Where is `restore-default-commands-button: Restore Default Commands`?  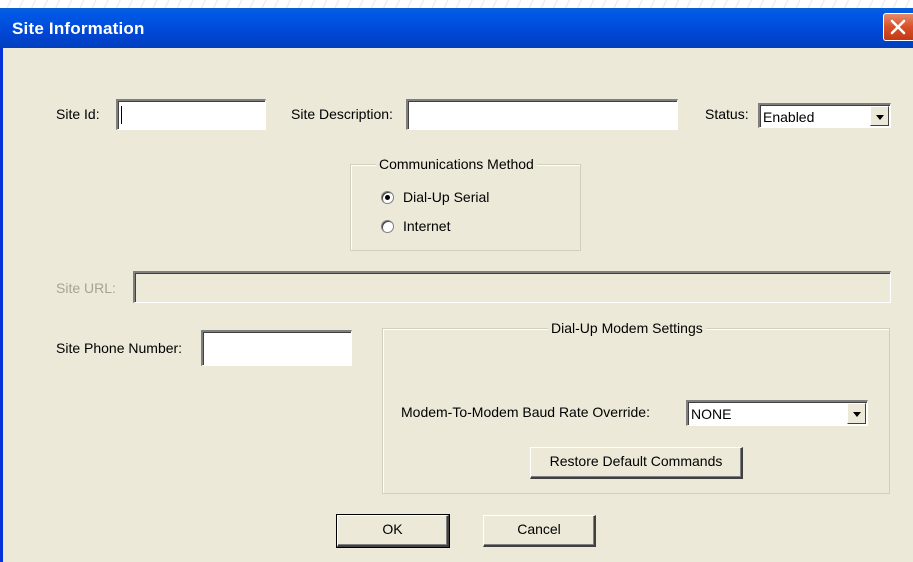
restore-default-commands-button: Restore Default Commands is located at coordinates (636, 463).